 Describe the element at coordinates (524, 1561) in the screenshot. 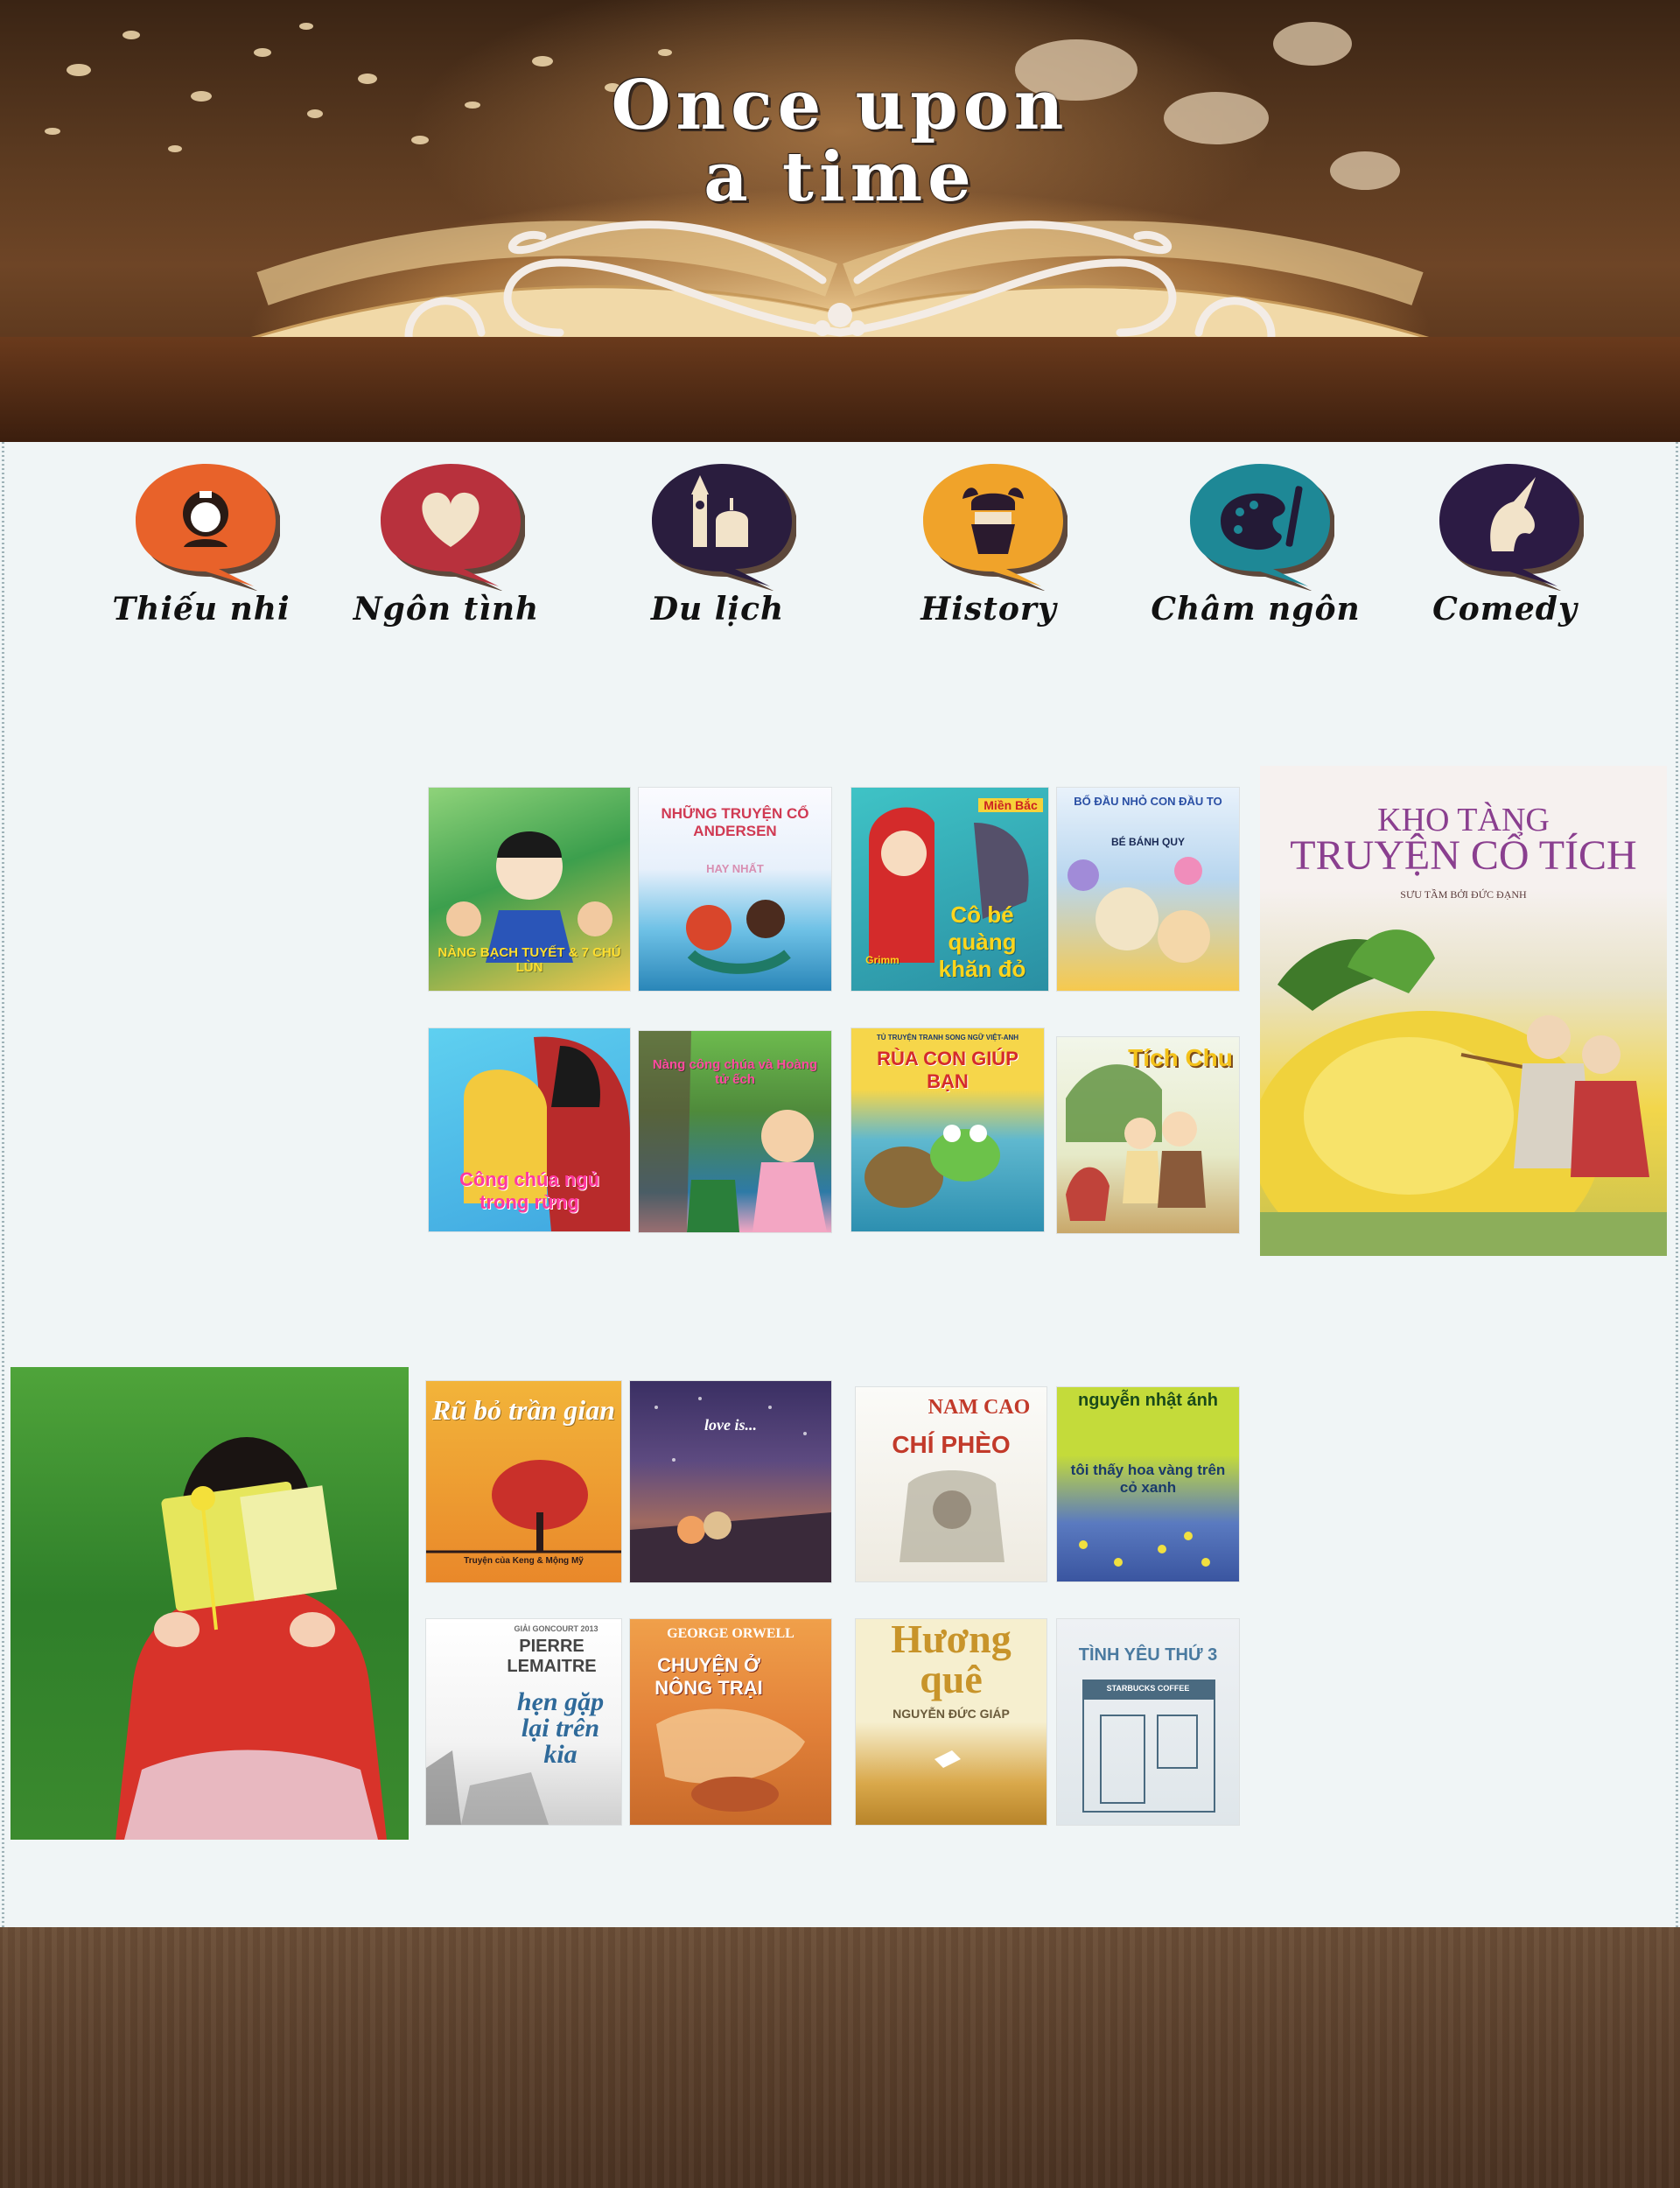

I see `book-subtitle: Truyện của Keng & Mộng Mỹ` at that location.